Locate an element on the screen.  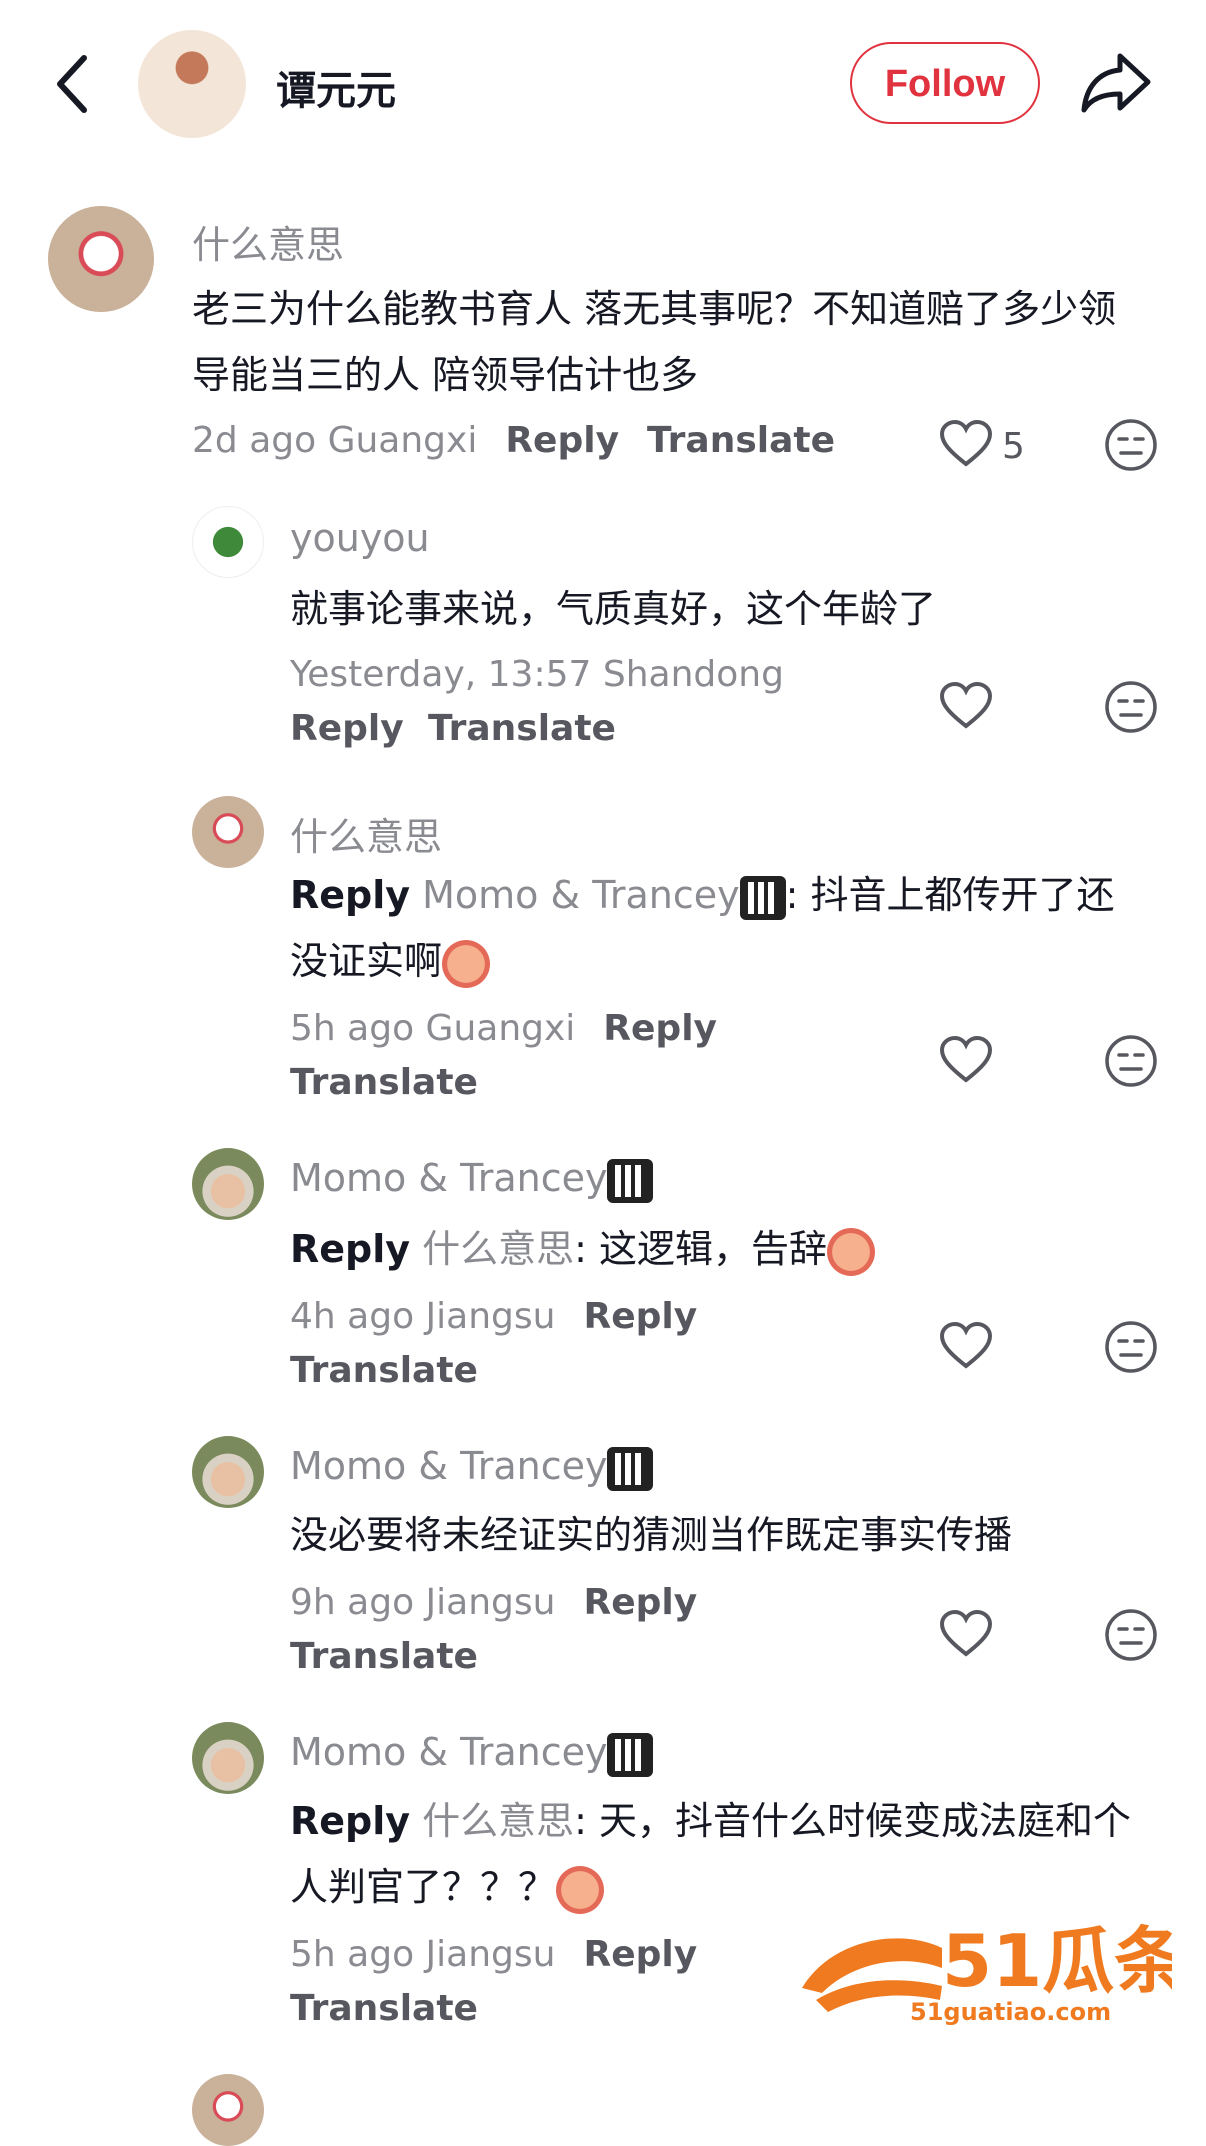
comment-meta: 4h ago Jiangsu Reply is located at coordinates (493, 1316).